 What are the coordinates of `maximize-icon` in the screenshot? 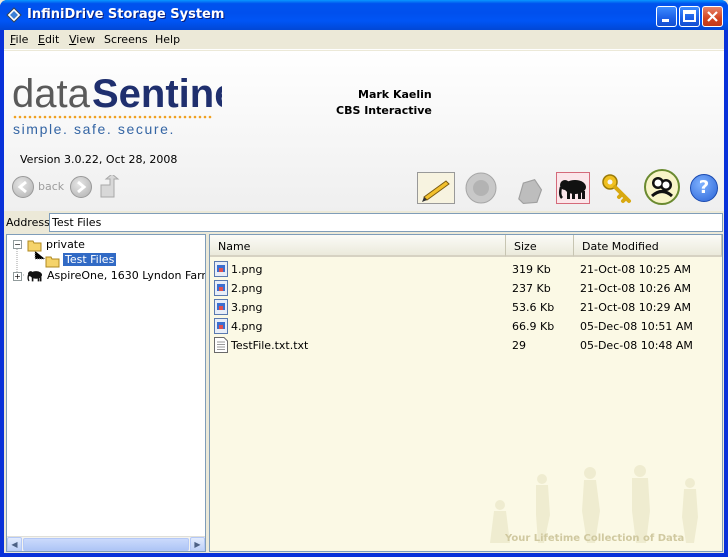 It's located at (689, 16).